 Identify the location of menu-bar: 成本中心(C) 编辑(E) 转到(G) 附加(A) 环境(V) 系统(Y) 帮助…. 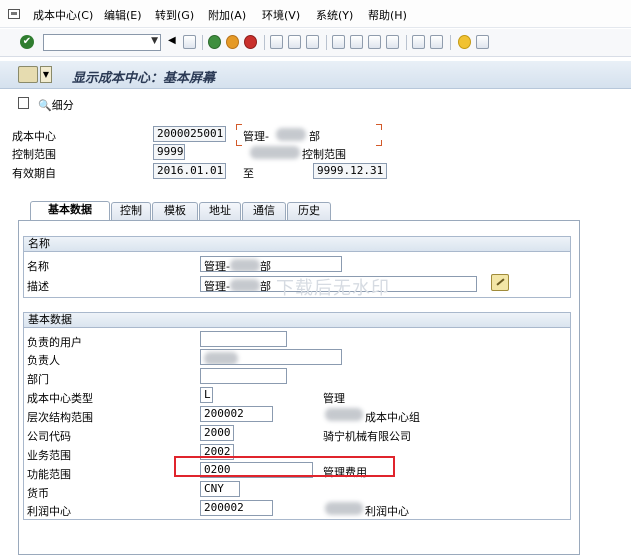
(315, 14).